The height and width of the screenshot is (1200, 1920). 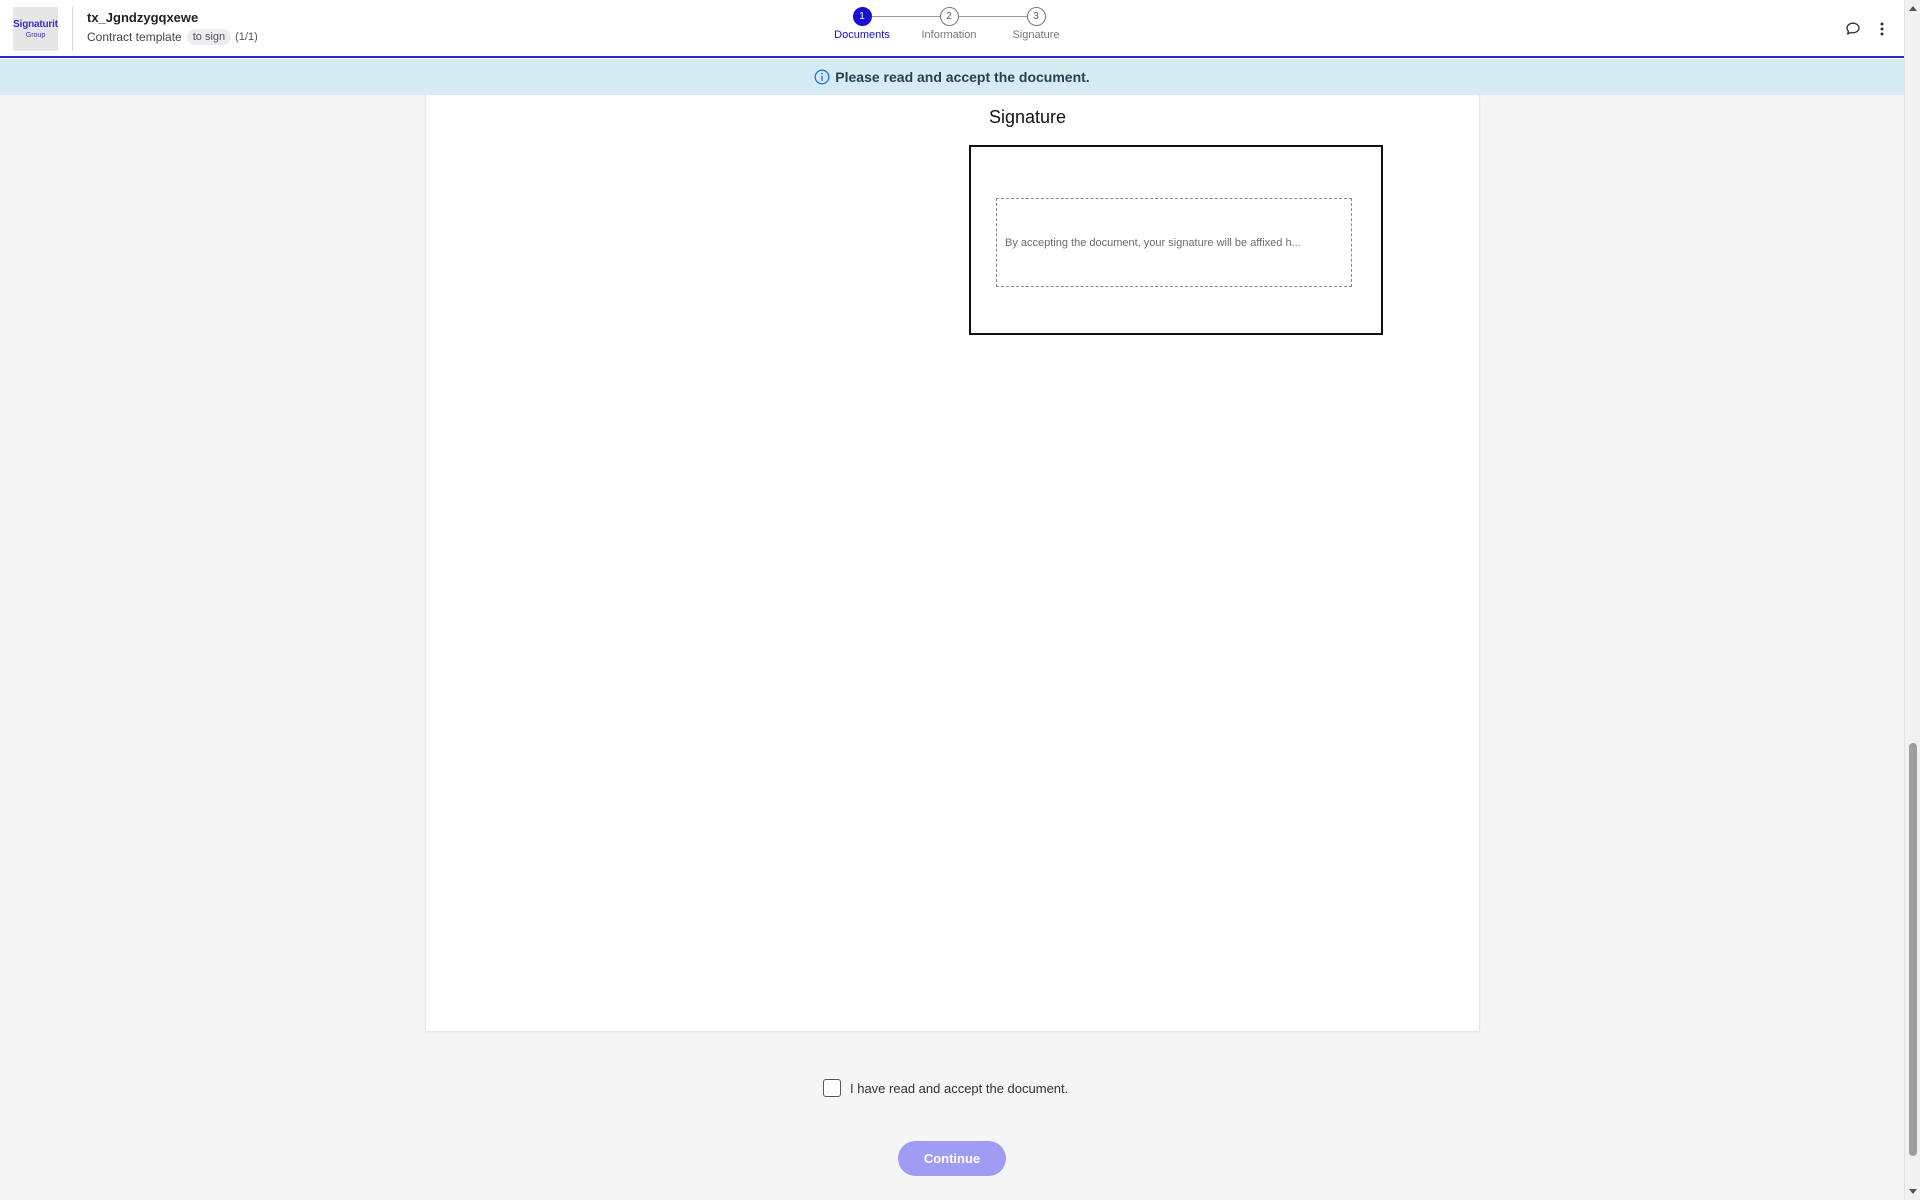 I want to click on step-documents: 1 Documents, so click(x=862, y=24).